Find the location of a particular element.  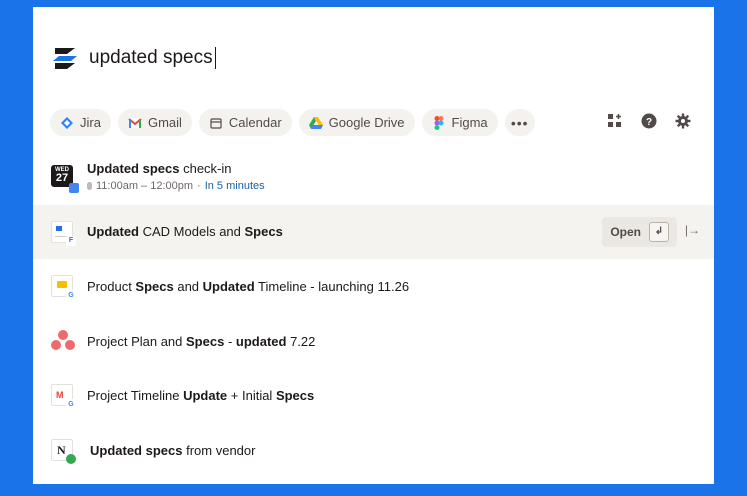

chrome-icon is located at coordinates (71, 458).